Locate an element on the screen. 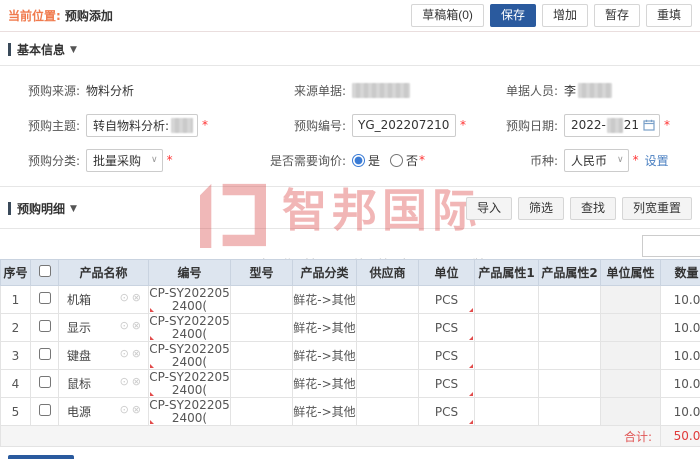 This screenshot has height=459, width=700. number-input is located at coordinates (404, 125).